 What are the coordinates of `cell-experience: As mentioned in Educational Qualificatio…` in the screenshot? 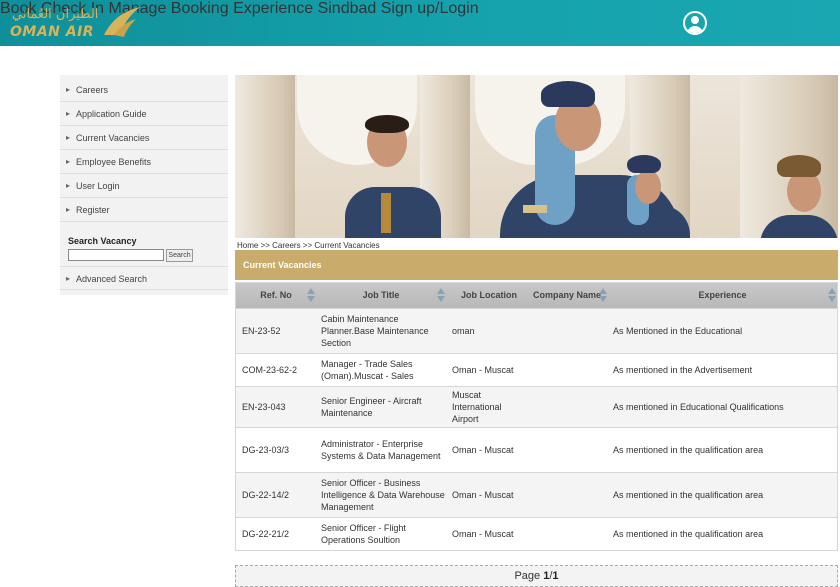 It's located at (698, 407).